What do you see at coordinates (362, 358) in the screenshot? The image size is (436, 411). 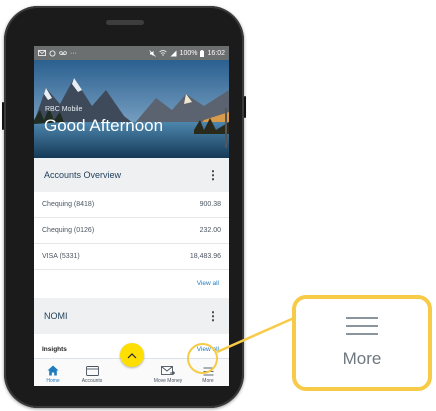 I see `callout-label: More` at bounding box center [362, 358].